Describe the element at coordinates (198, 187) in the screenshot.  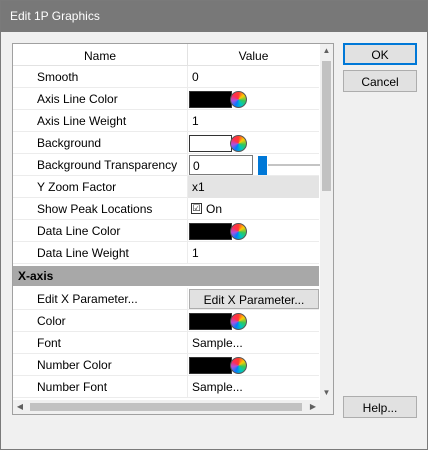
I see `property-value: x1` at that location.